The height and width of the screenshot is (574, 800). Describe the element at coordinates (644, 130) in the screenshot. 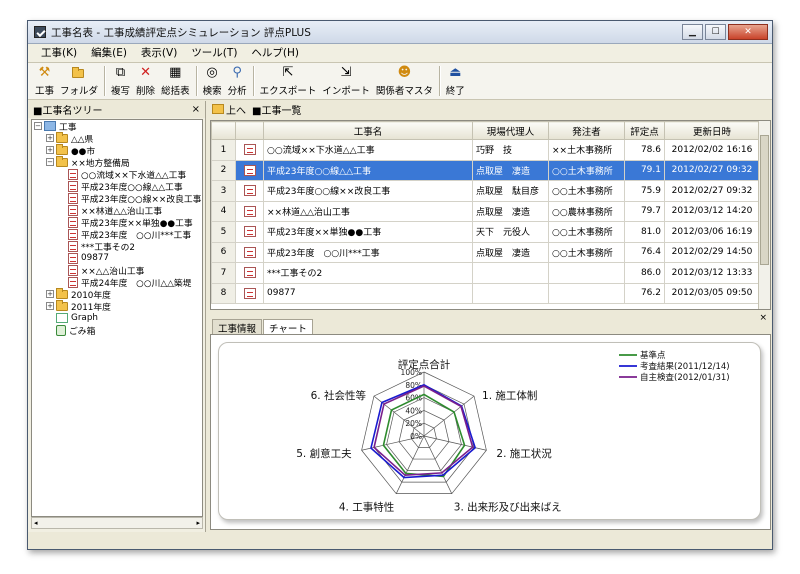

I see `col-header-score: 評定点` at that location.